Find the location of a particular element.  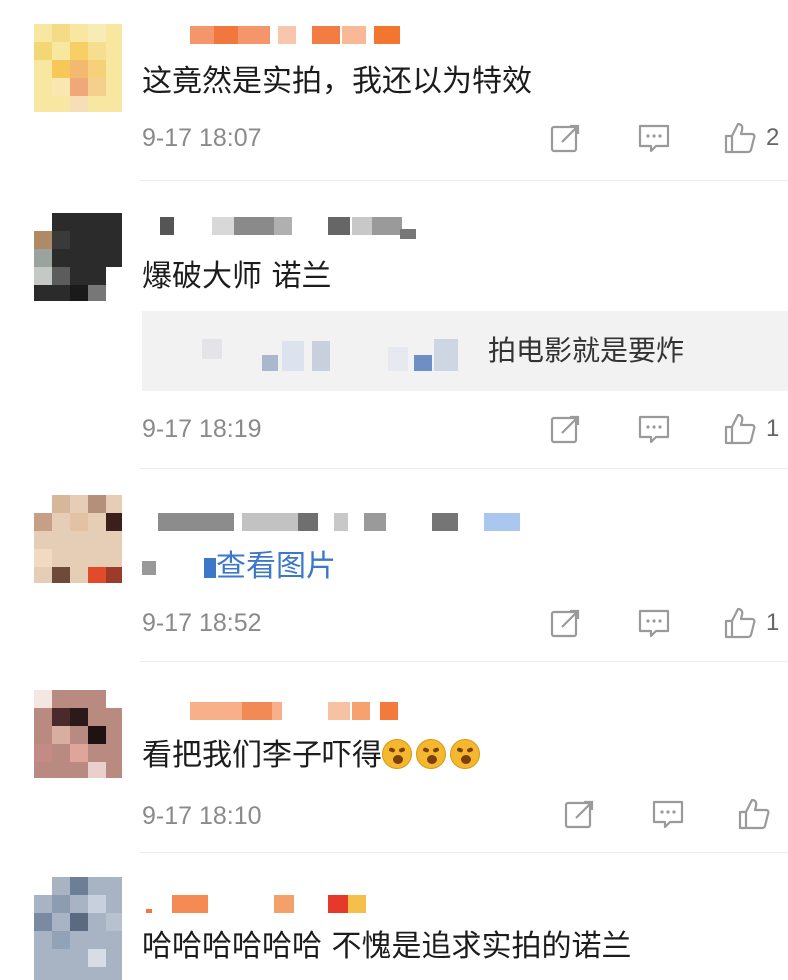

comment-text: 爆破大师 诺兰 is located at coordinates (237, 276).